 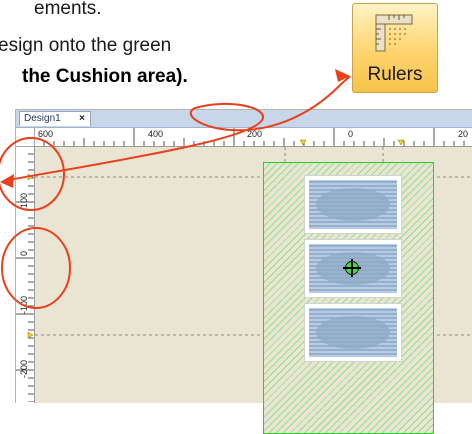 What do you see at coordinates (353, 332) in the screenshot?
I see `embroidery-panel-bottom` at bounding box center [353, 332].